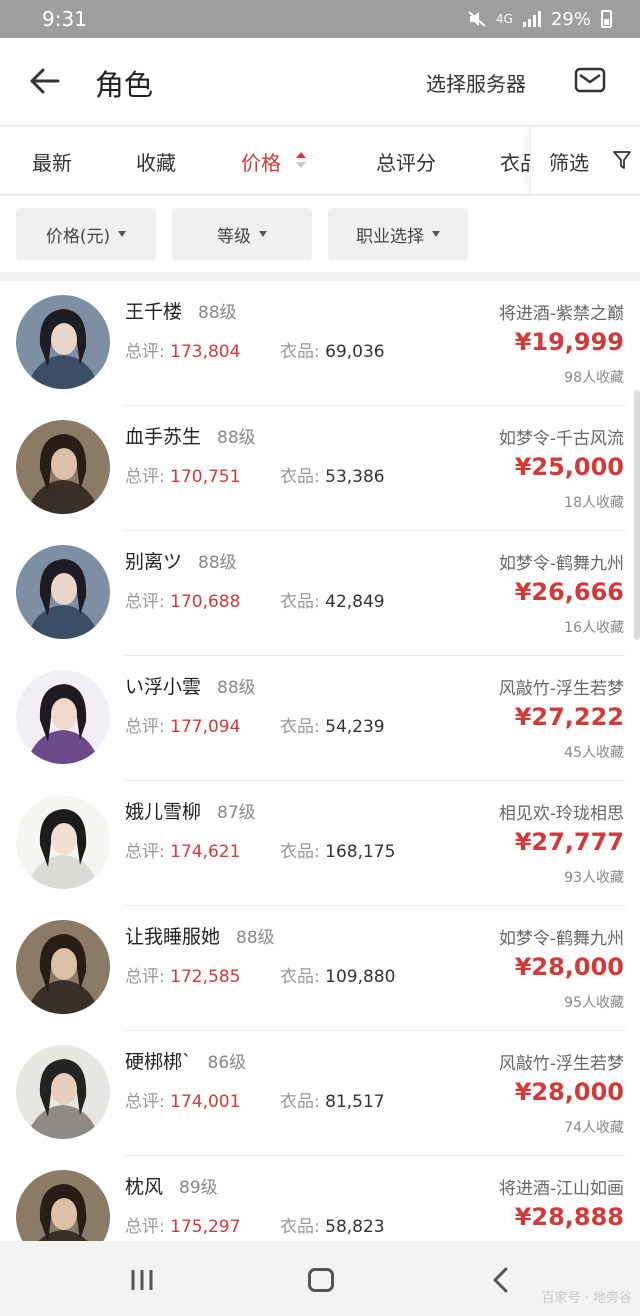  What do you see at coordinates (561, 439) in the screenshot?
I see `server-name: 如梦令-千古风流` at bounding box center [561, 439].